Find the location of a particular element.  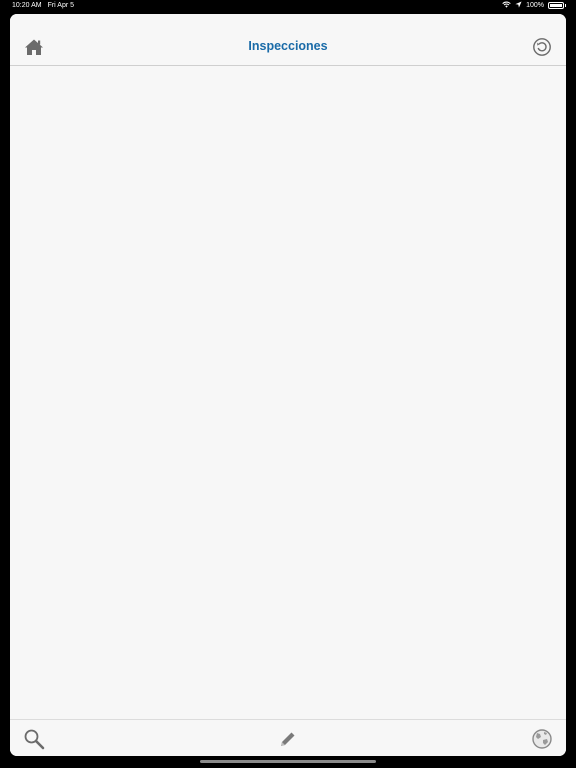

battery-percent: 100% is located at coordinates (535, 5).